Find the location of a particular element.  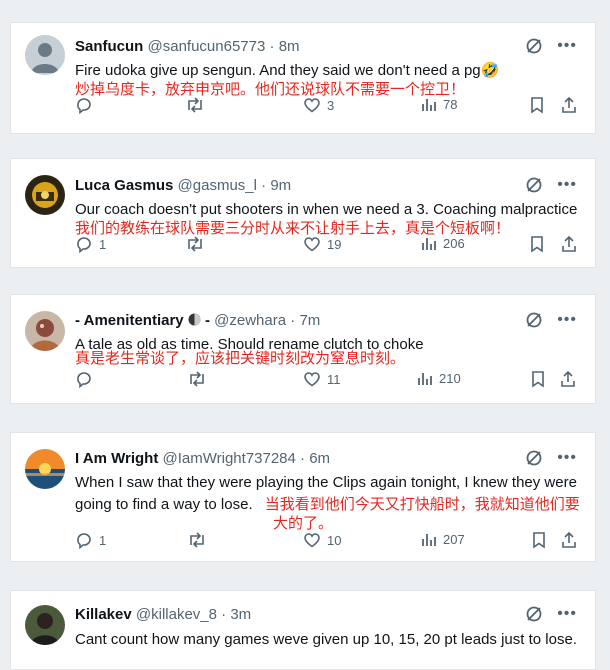

tweet-time: 8m is located at coordinates (289, 46).